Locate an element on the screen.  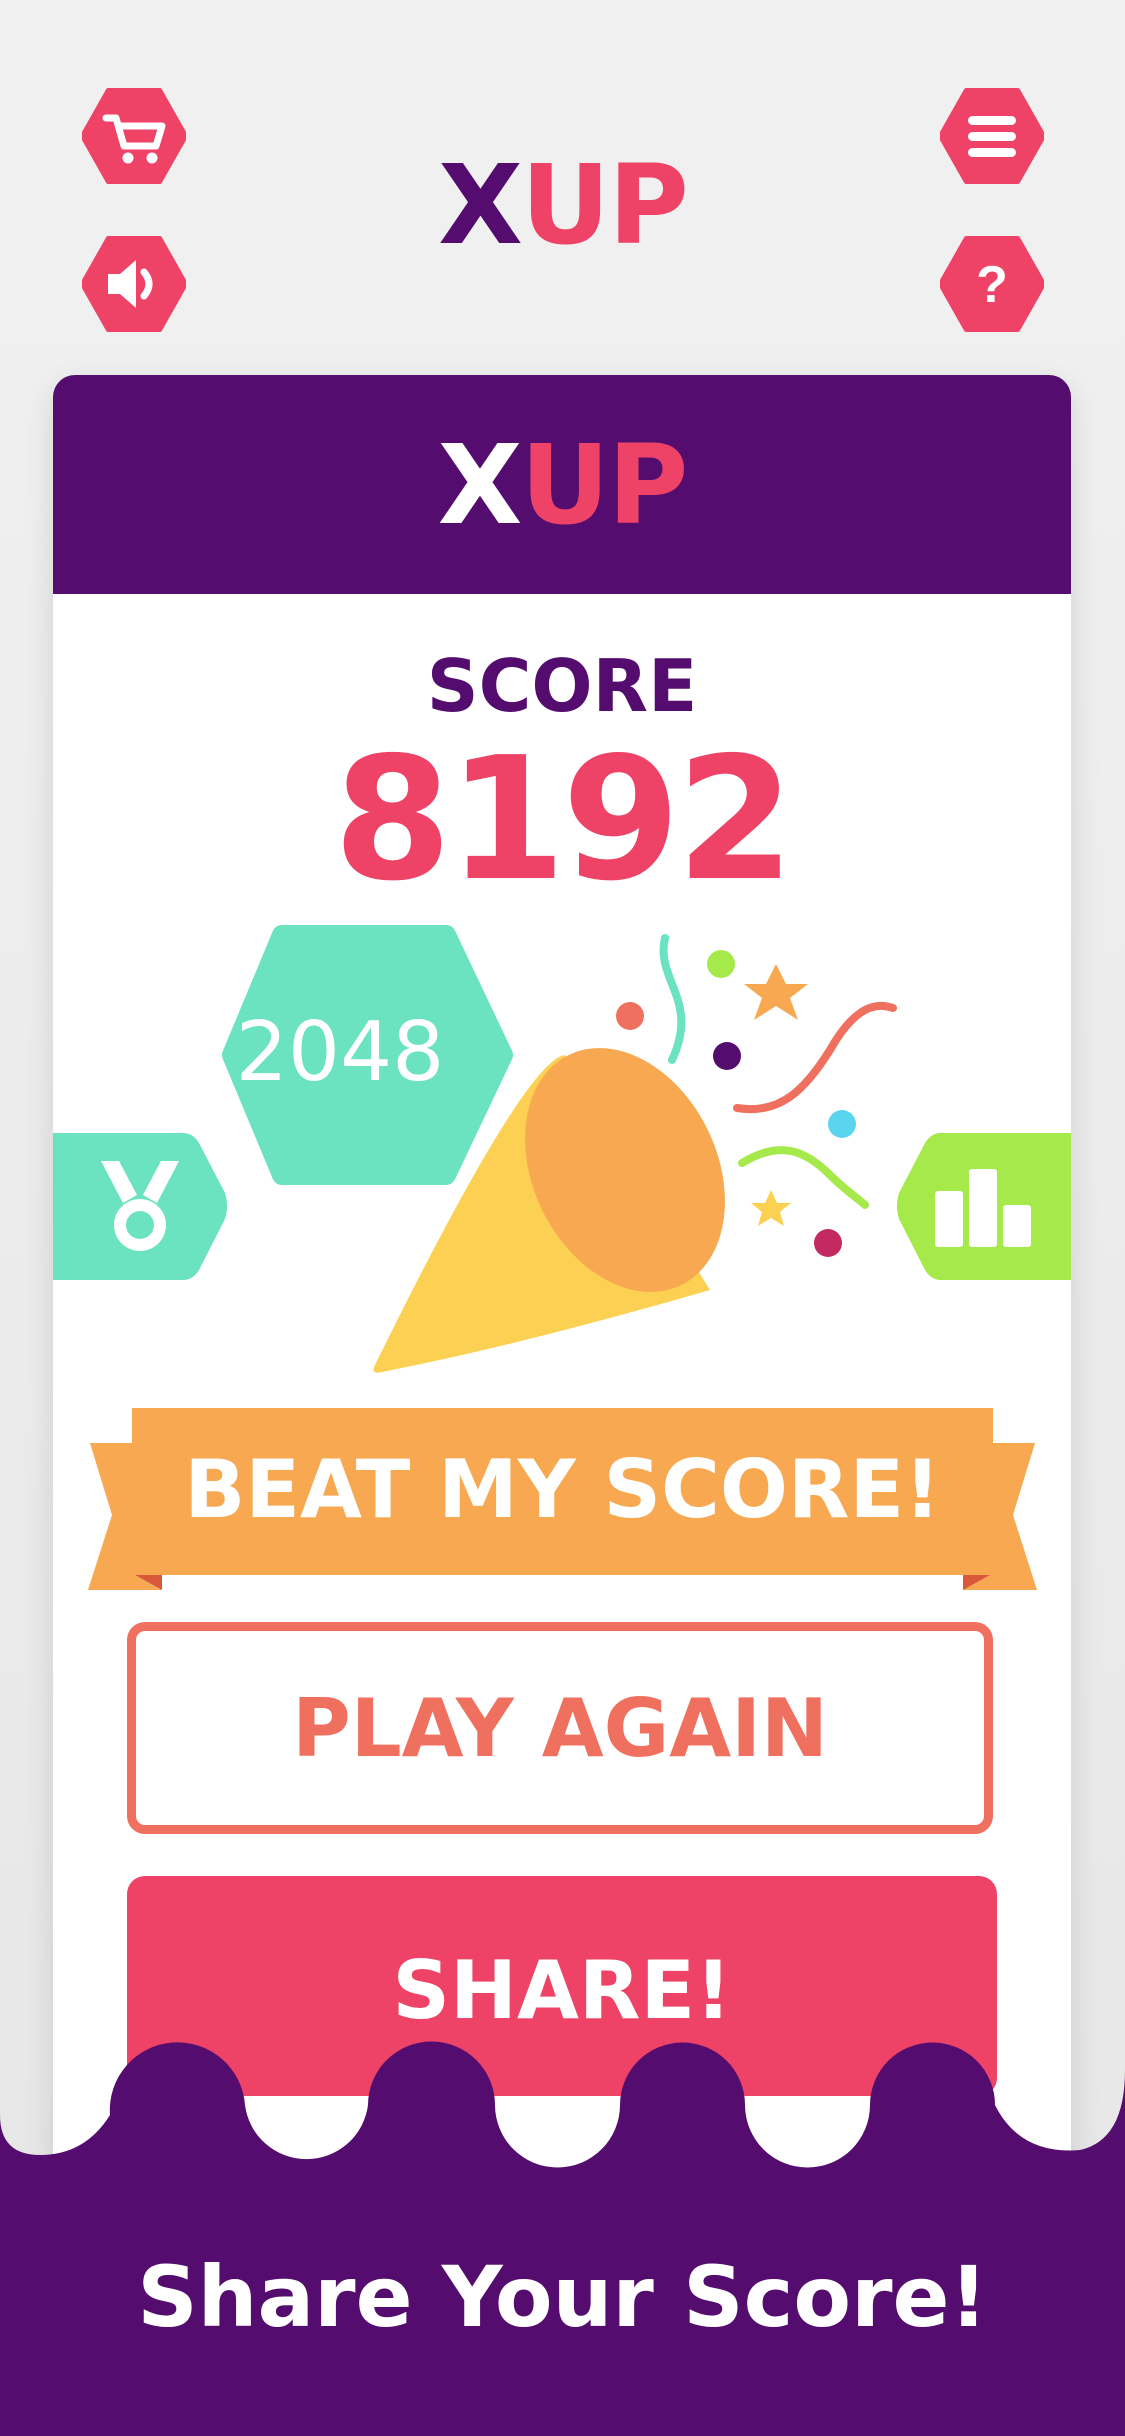
card-logo-x: X is located at coordinates (480, 485).